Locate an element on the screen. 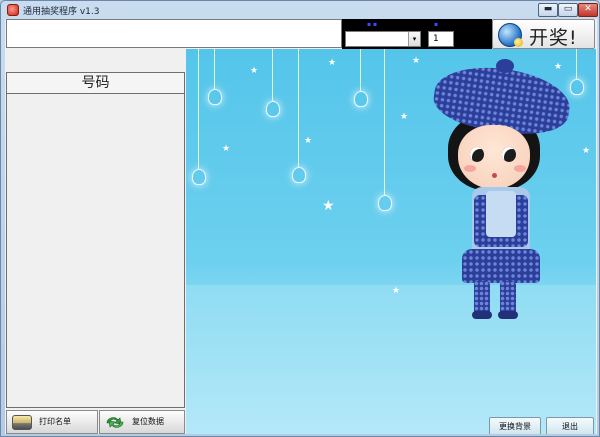  start-draw-button: 开奖! is located at coordinates (543, 34).